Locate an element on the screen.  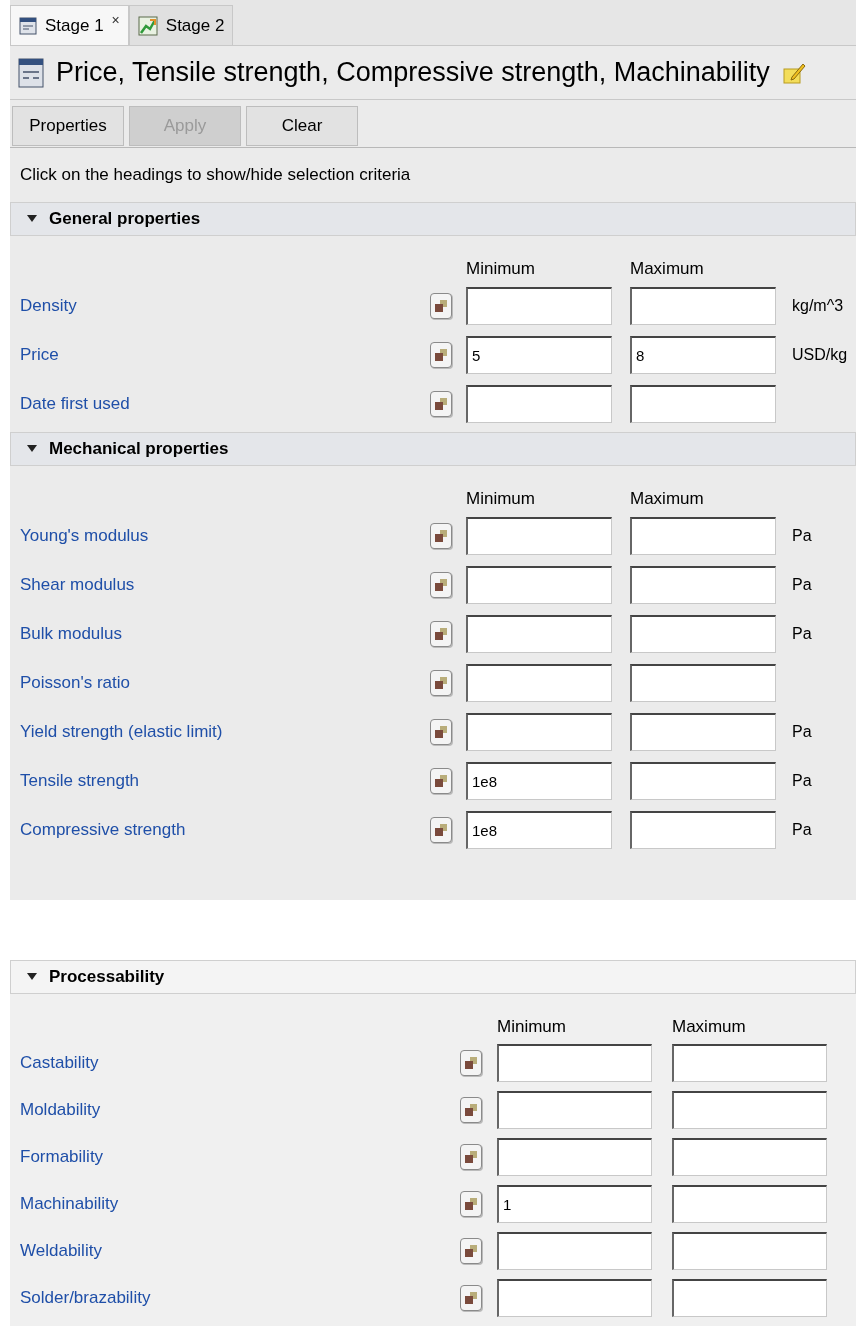
property-link: Density is located at coordinates (220, 306).